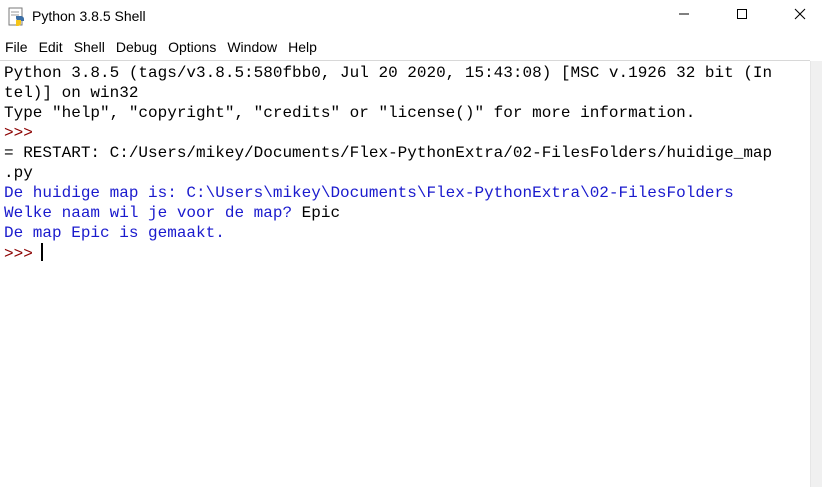 This screenshot has height=487, width=822. What do you see at coordinates (89, 16) in the screenshot?
I see `window-title: Python 3.8.5 Shell` at bounding box center [89, 16].